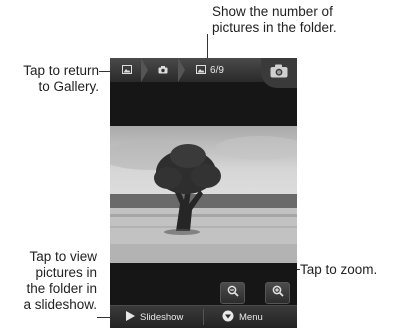 This screenshot has height=328, width=399. I want to click on play-icon, so click(130, 317).